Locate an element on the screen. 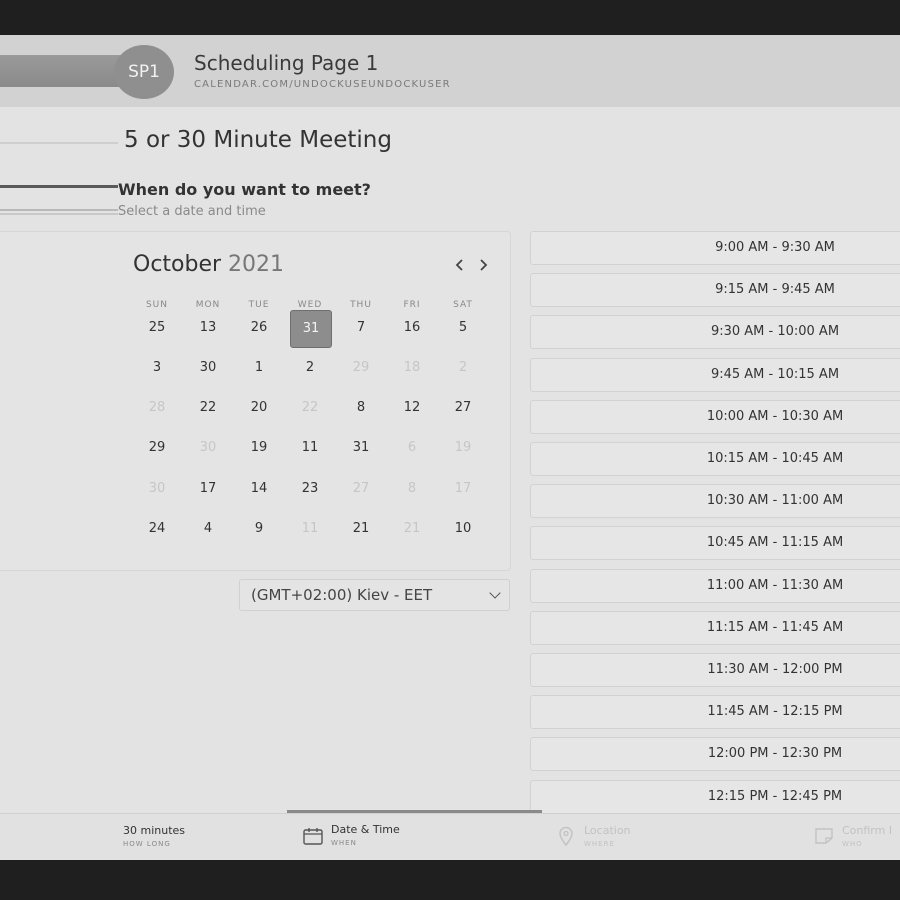 The image size is (900, 900). calendar-day: 5 is located at coordinates (463, 328).